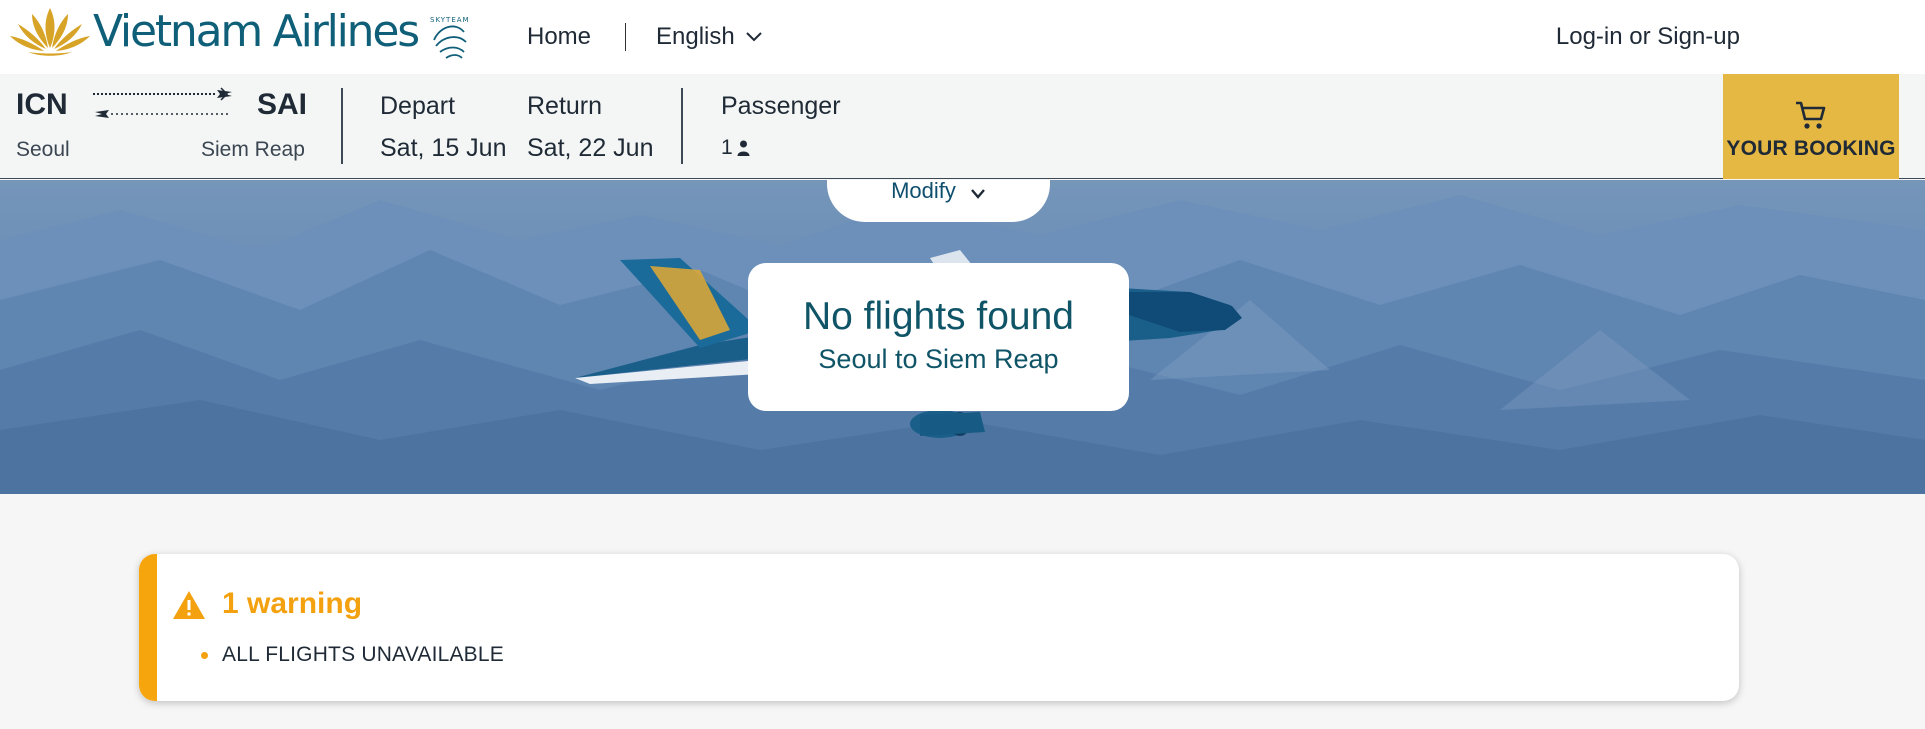 The image size is (1925, 729). Describe the element at coordinates (282, 104) in the screenshot. I see `destination-code: SAI` at that location.